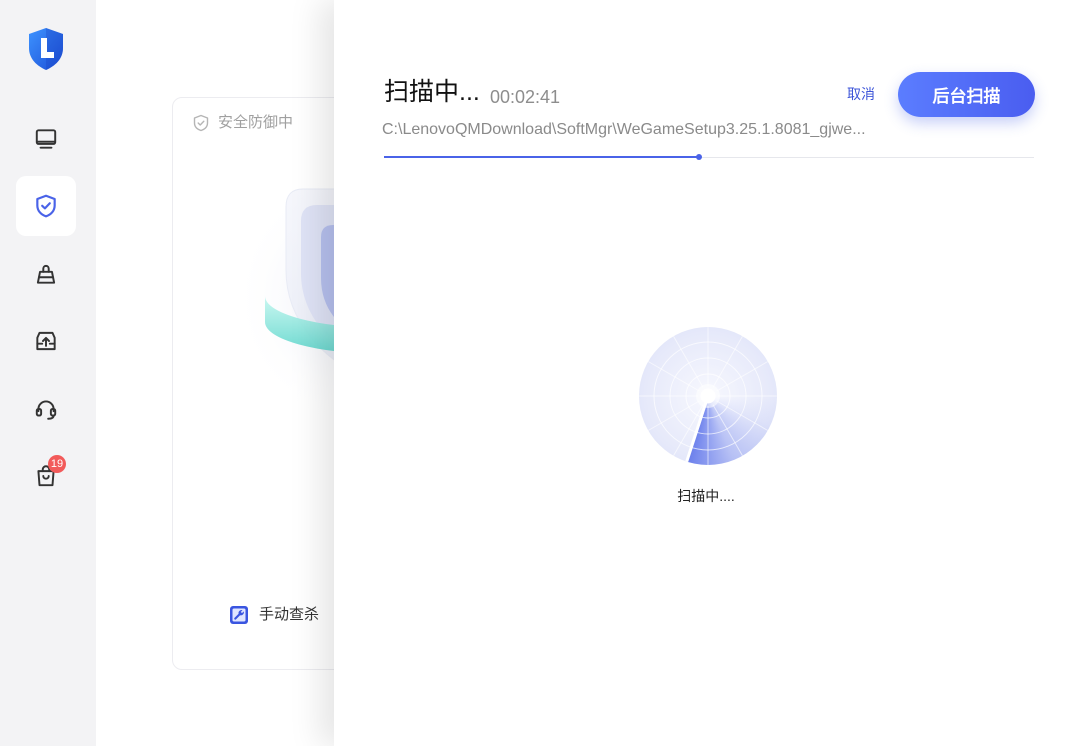  I want to click on drive-upload-icon, so click(46, 341).